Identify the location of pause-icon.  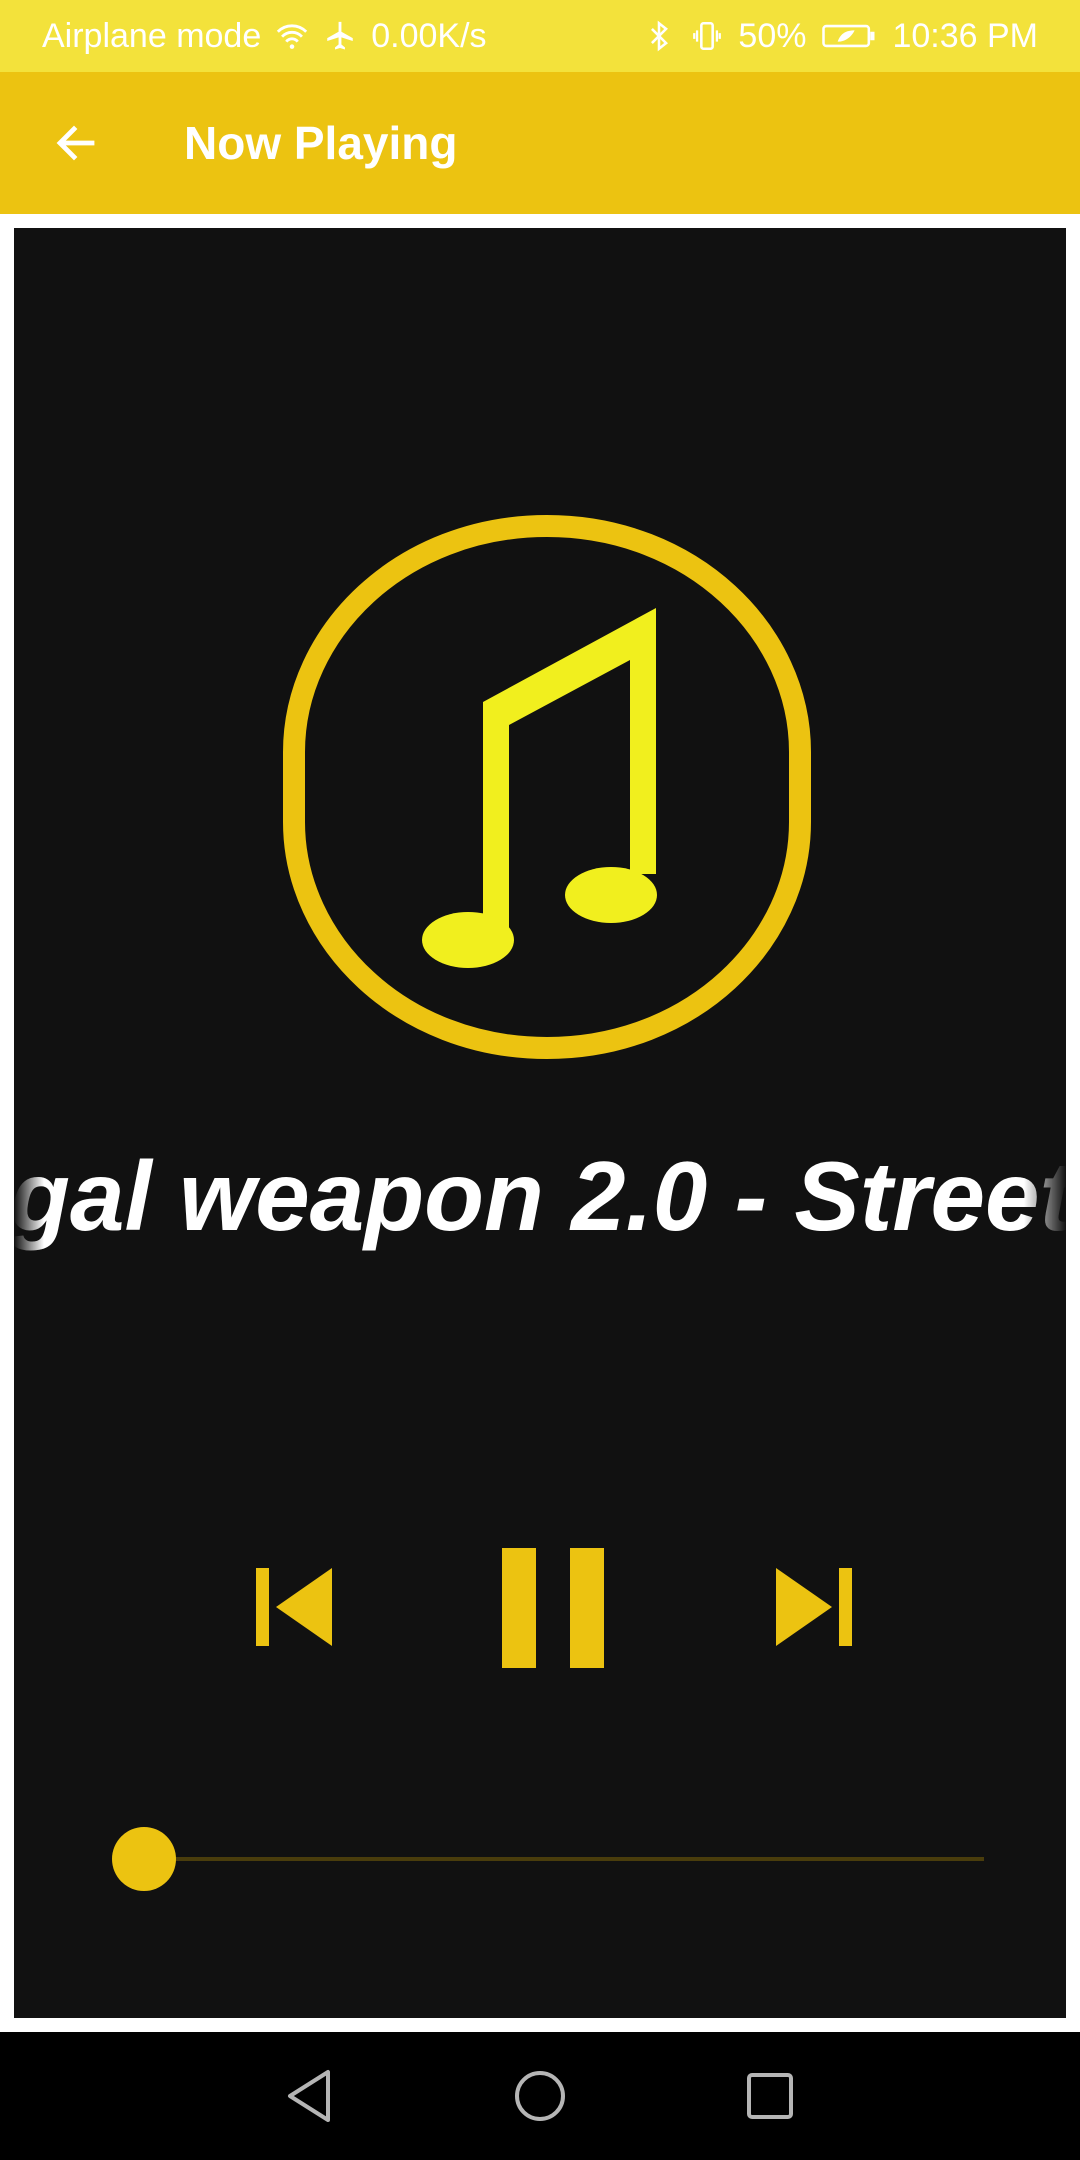
(553, 1608).